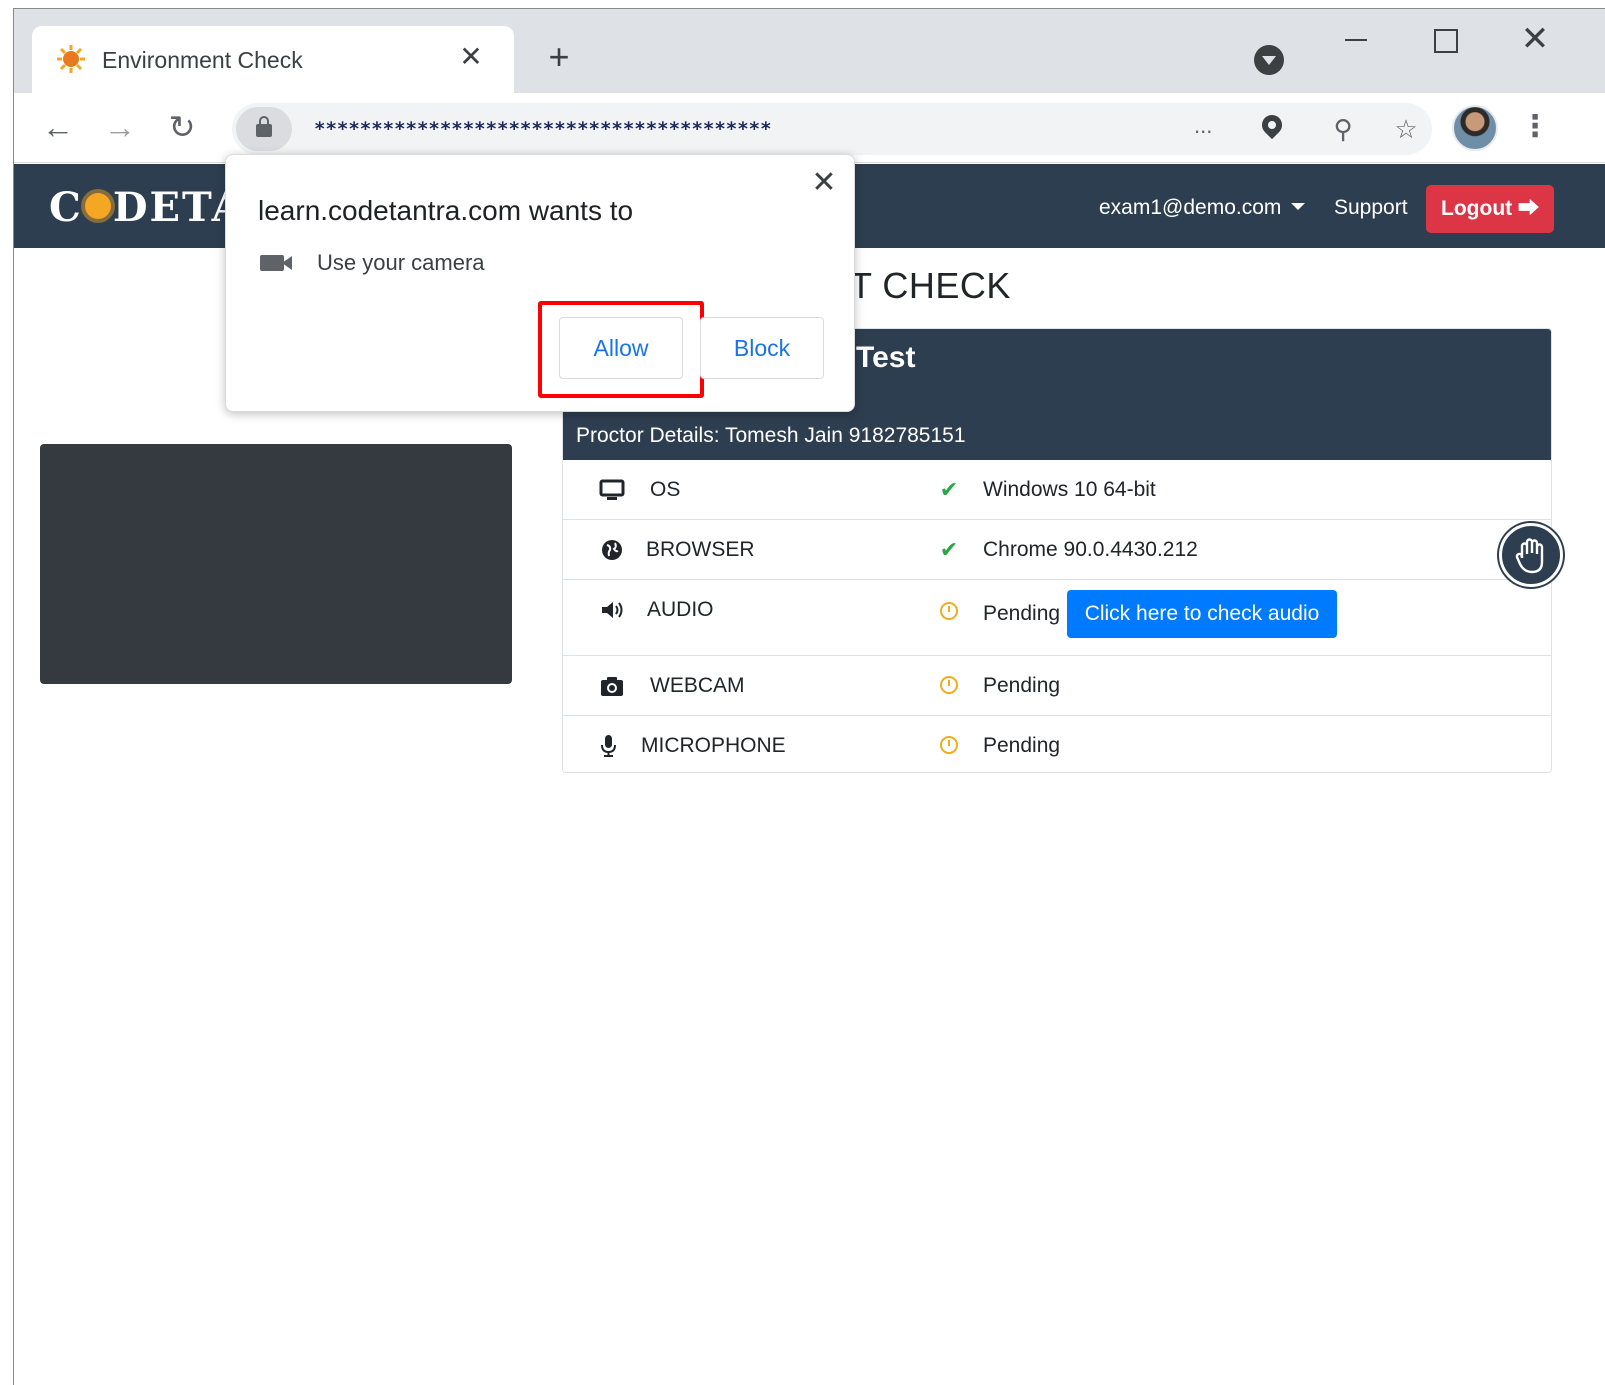  Describe the element at coordinates (264, 126) in the screenshot. I see `lock-icon` at that location.